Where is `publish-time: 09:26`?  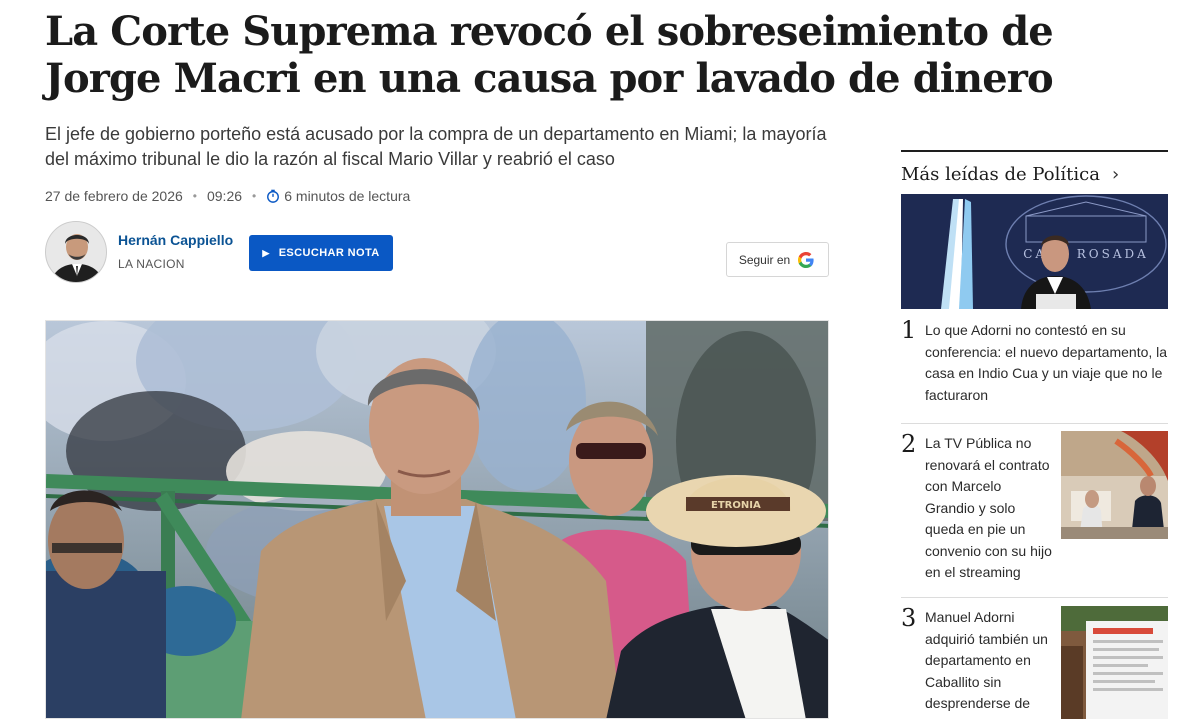 publish-time: 09:26 is located at coordinates (224, 196).